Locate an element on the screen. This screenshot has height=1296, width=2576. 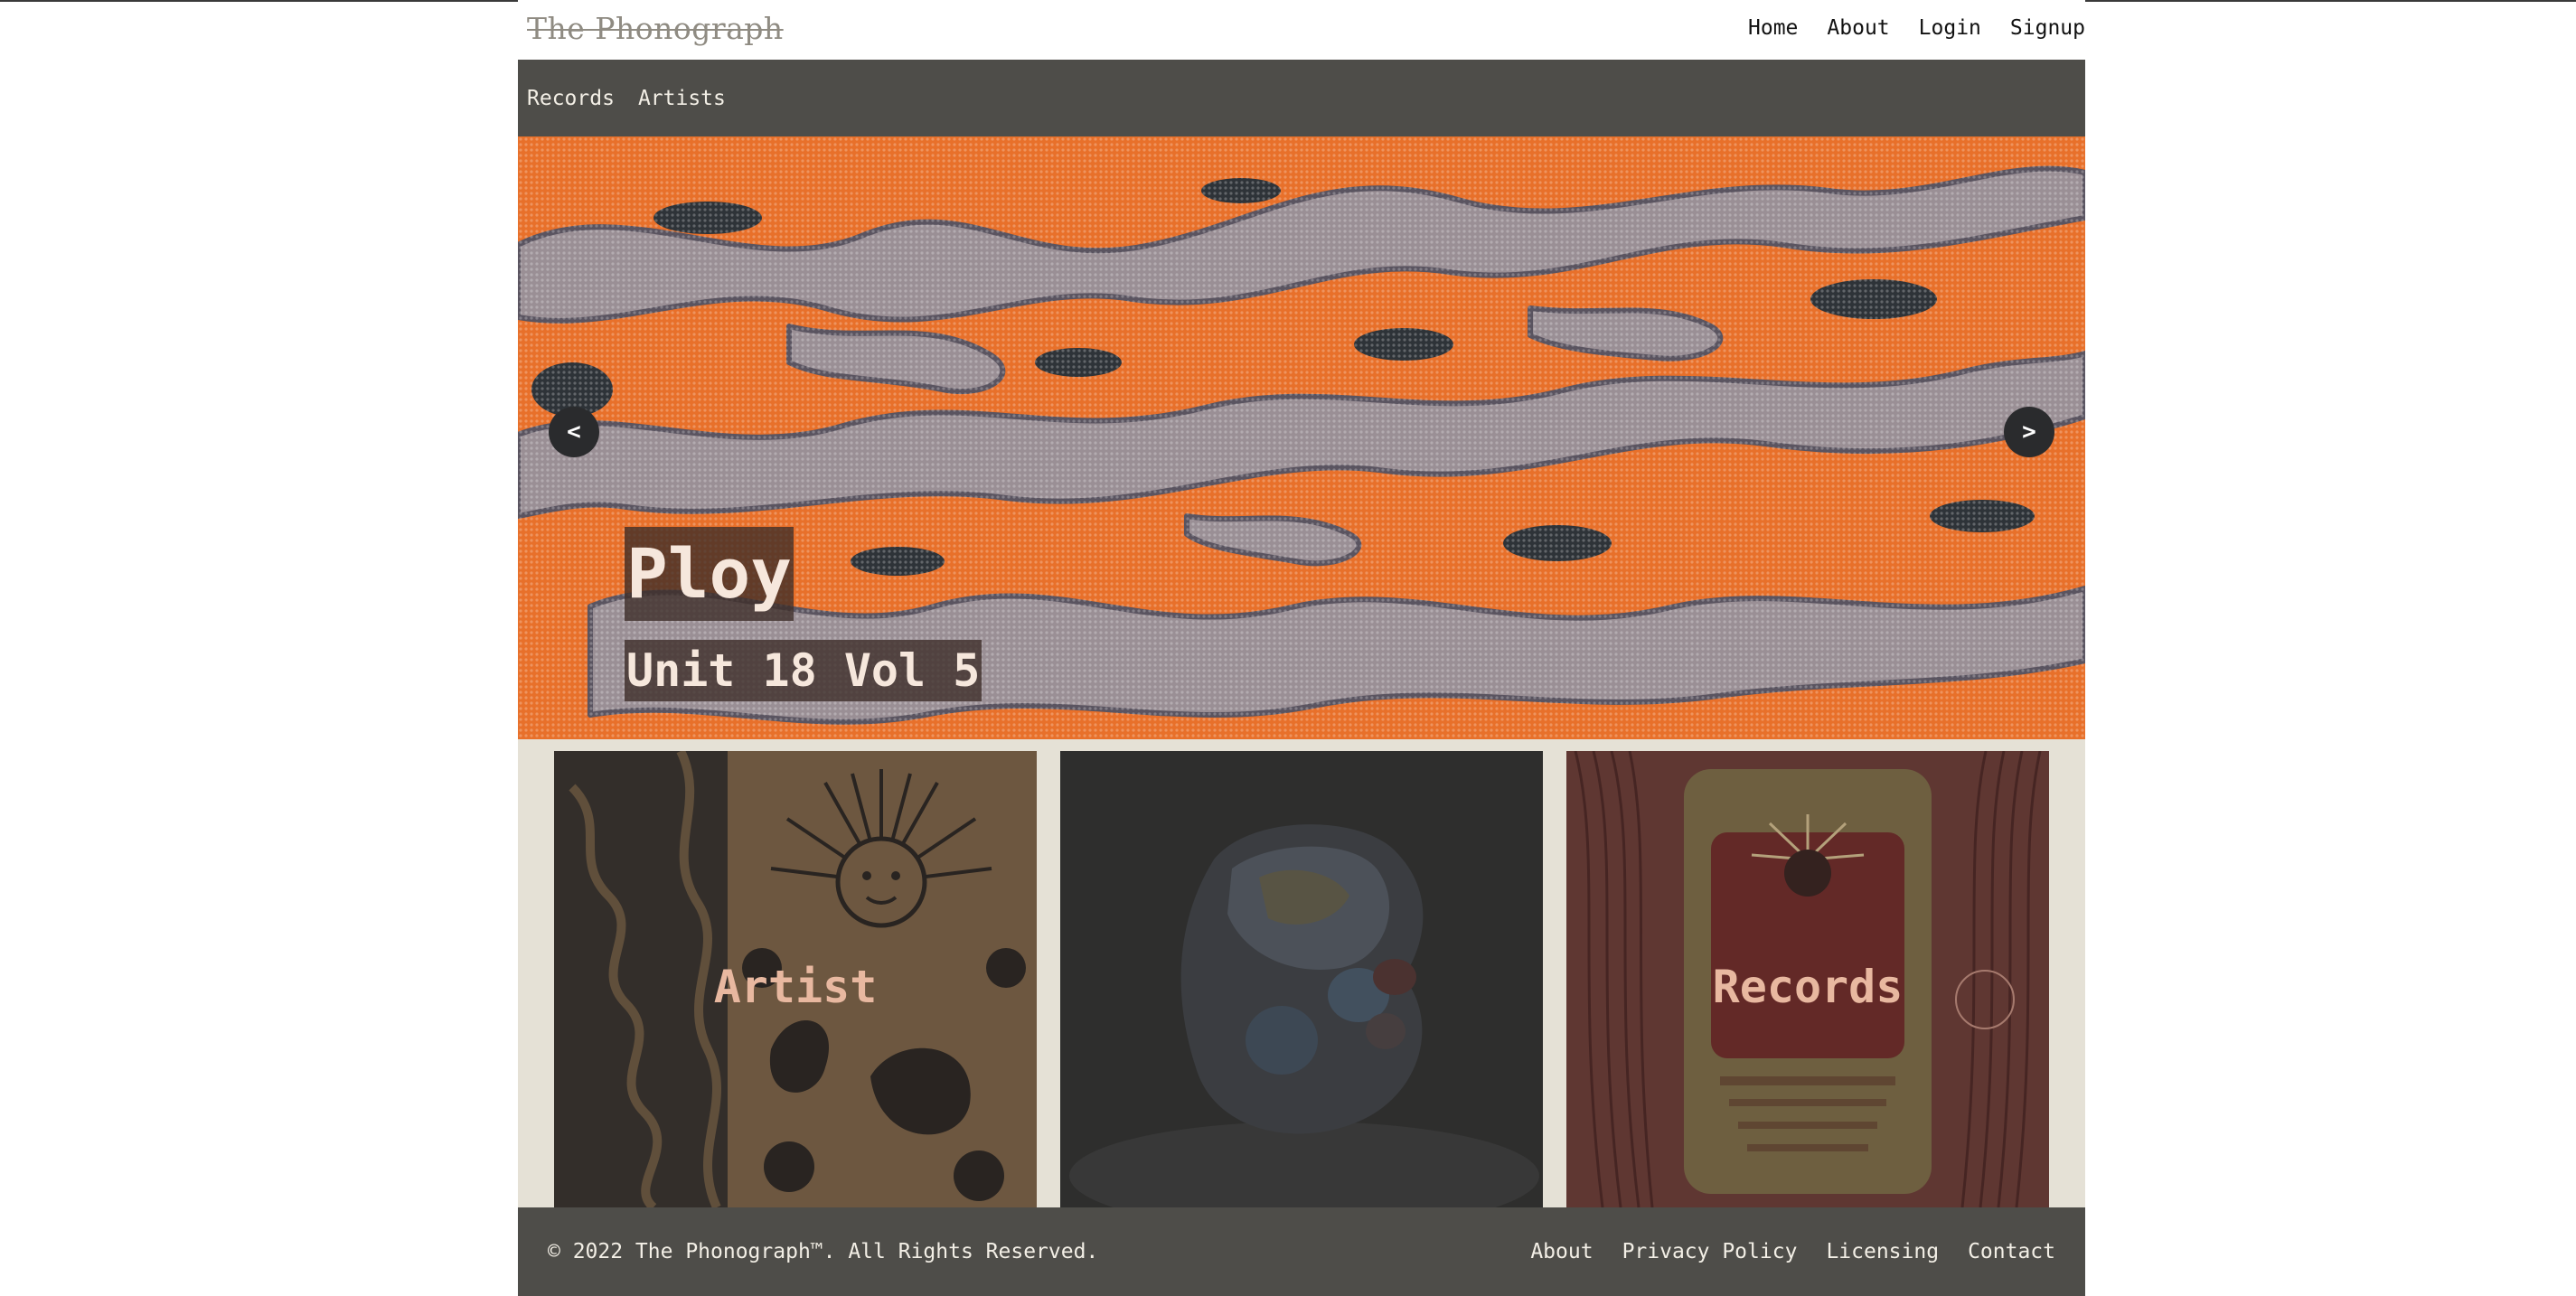
artist-card-label: Artist is located at coordinates (796, 987).